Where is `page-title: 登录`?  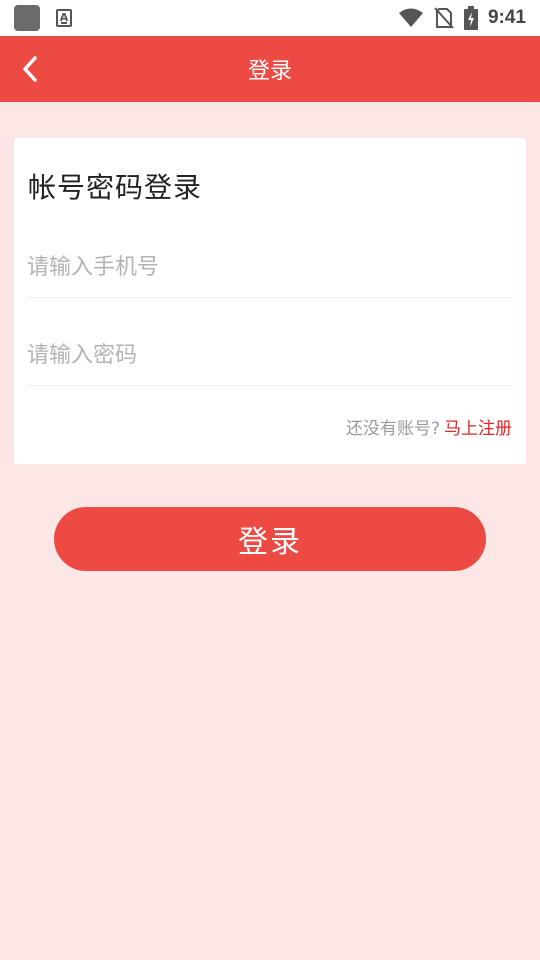
page-title: 登录 is located at coordinates (269, 71).